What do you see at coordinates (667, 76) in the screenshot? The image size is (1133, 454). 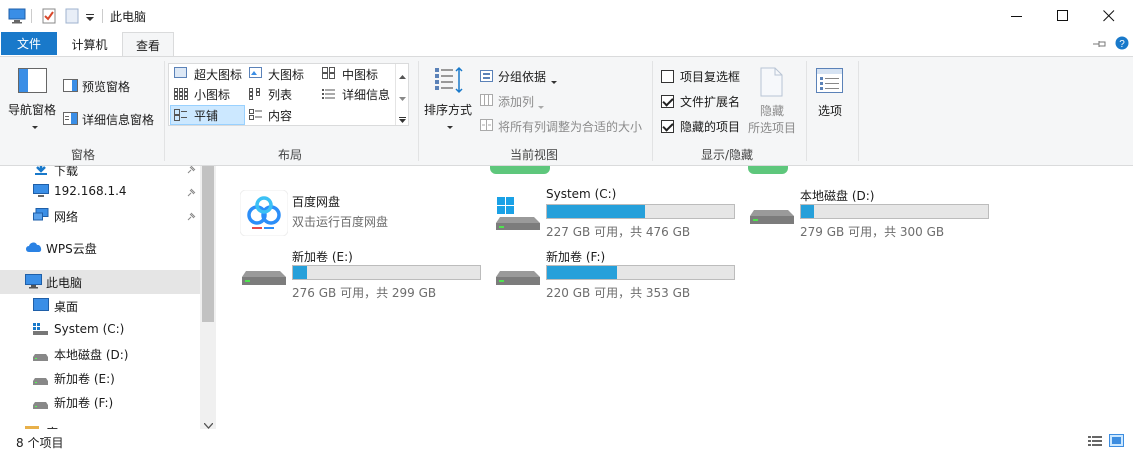 I see `item-checkboxes-checkbox` at bounding box center [667, 76].